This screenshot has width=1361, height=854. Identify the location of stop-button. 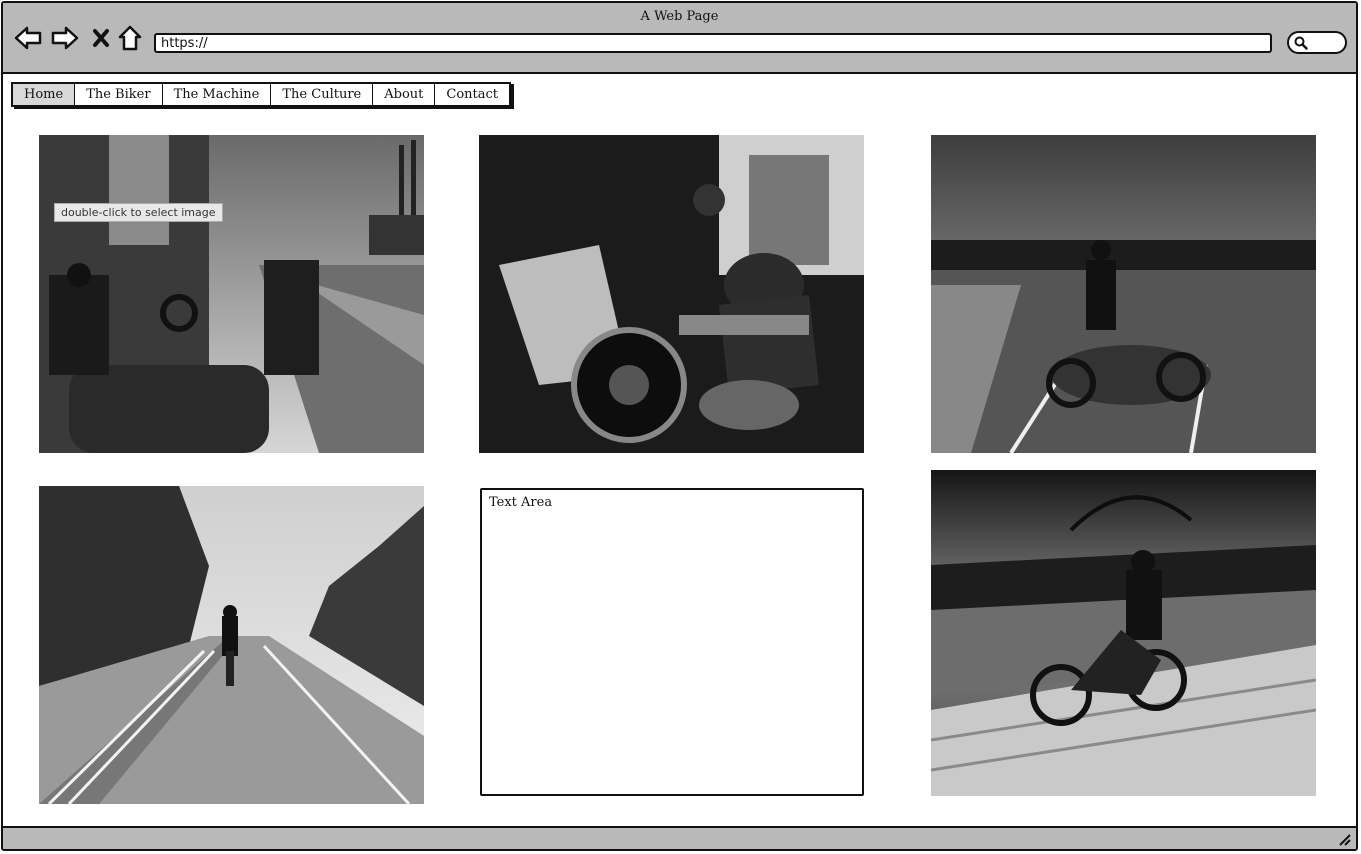
(101, 38).